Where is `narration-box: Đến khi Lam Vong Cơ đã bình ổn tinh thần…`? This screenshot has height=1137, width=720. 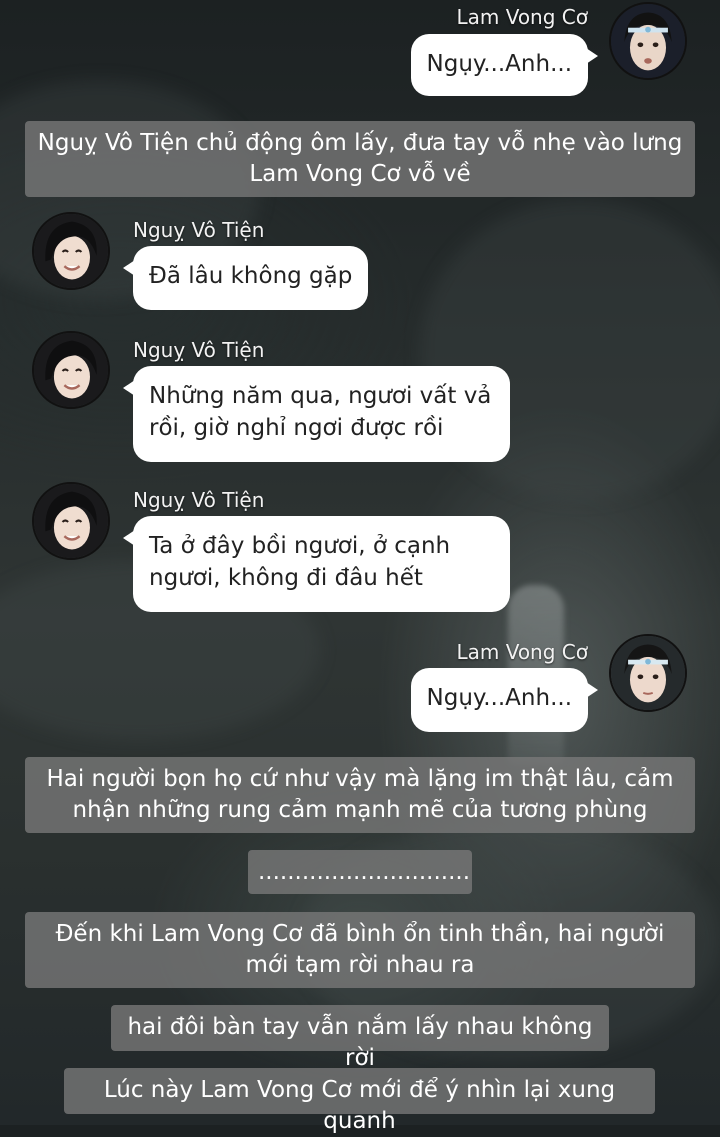
narration-box: Đến khi Lam Vong Cơ đã bình ổn tinh thần… is located at coordinates (360, 950).